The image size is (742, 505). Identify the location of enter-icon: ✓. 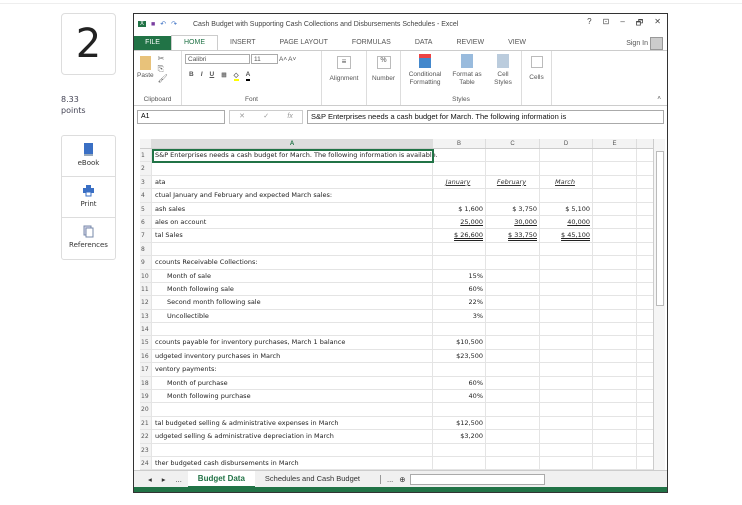
(266, 117).